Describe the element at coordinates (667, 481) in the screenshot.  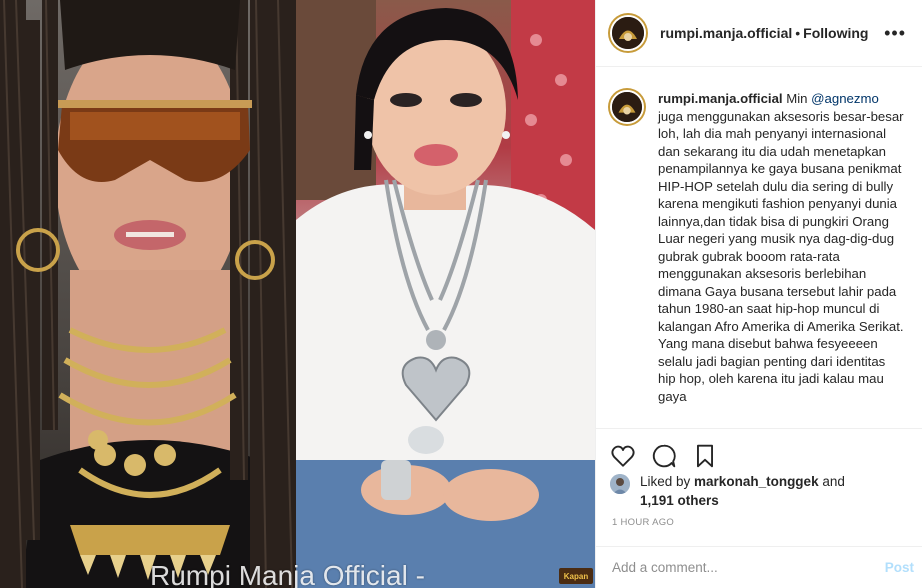
I see `likes-prefix: Liked by` at that location.